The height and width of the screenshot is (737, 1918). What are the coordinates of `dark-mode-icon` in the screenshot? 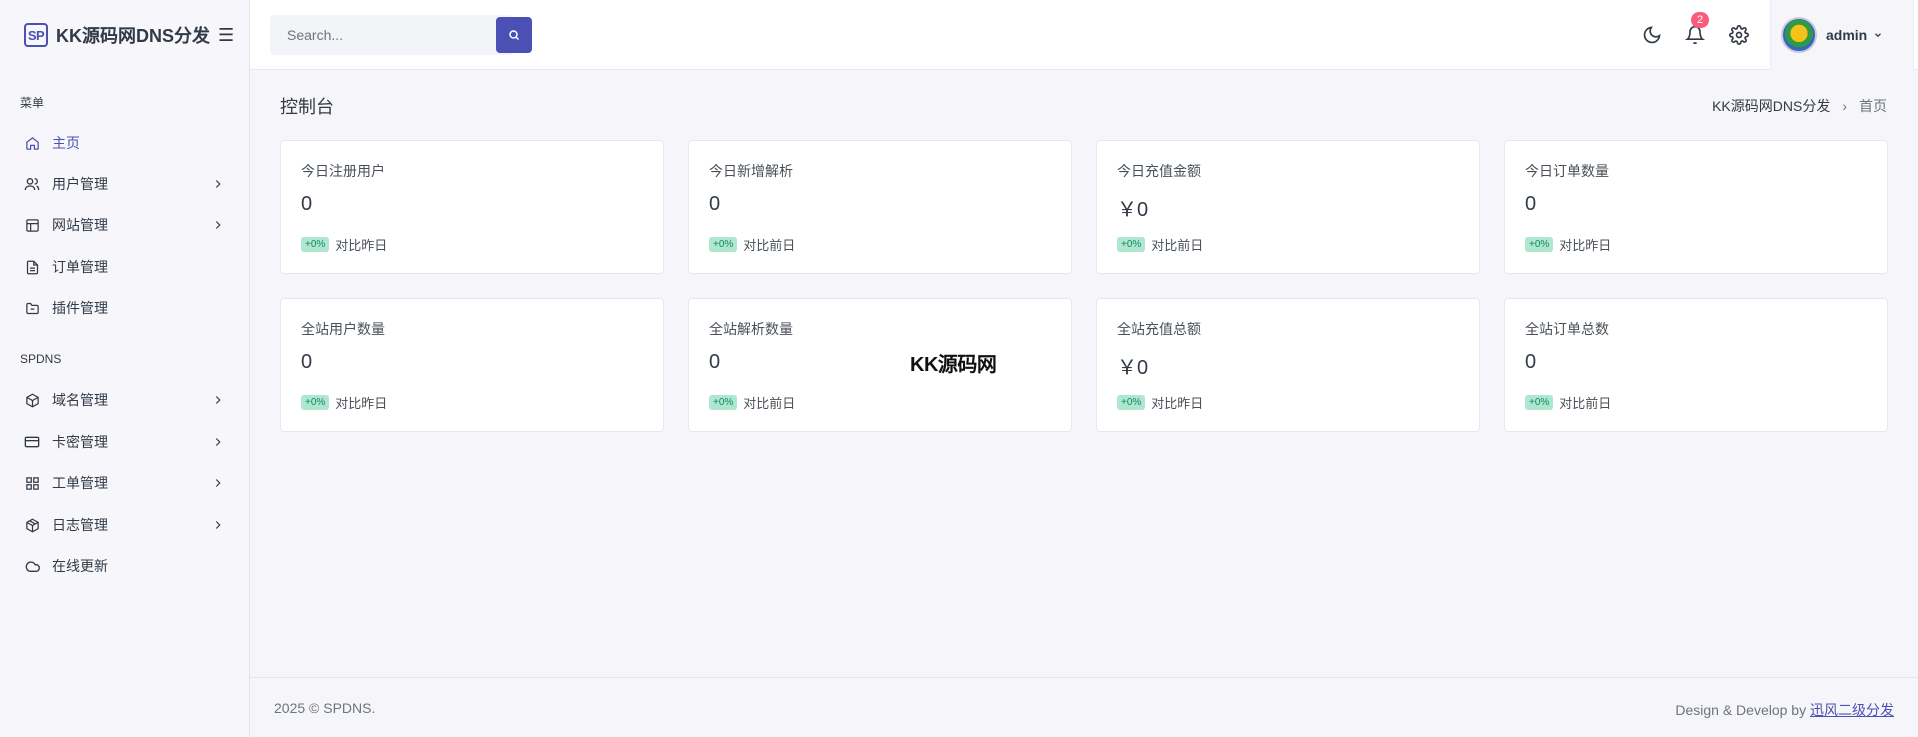 It's located at (1652, 35).